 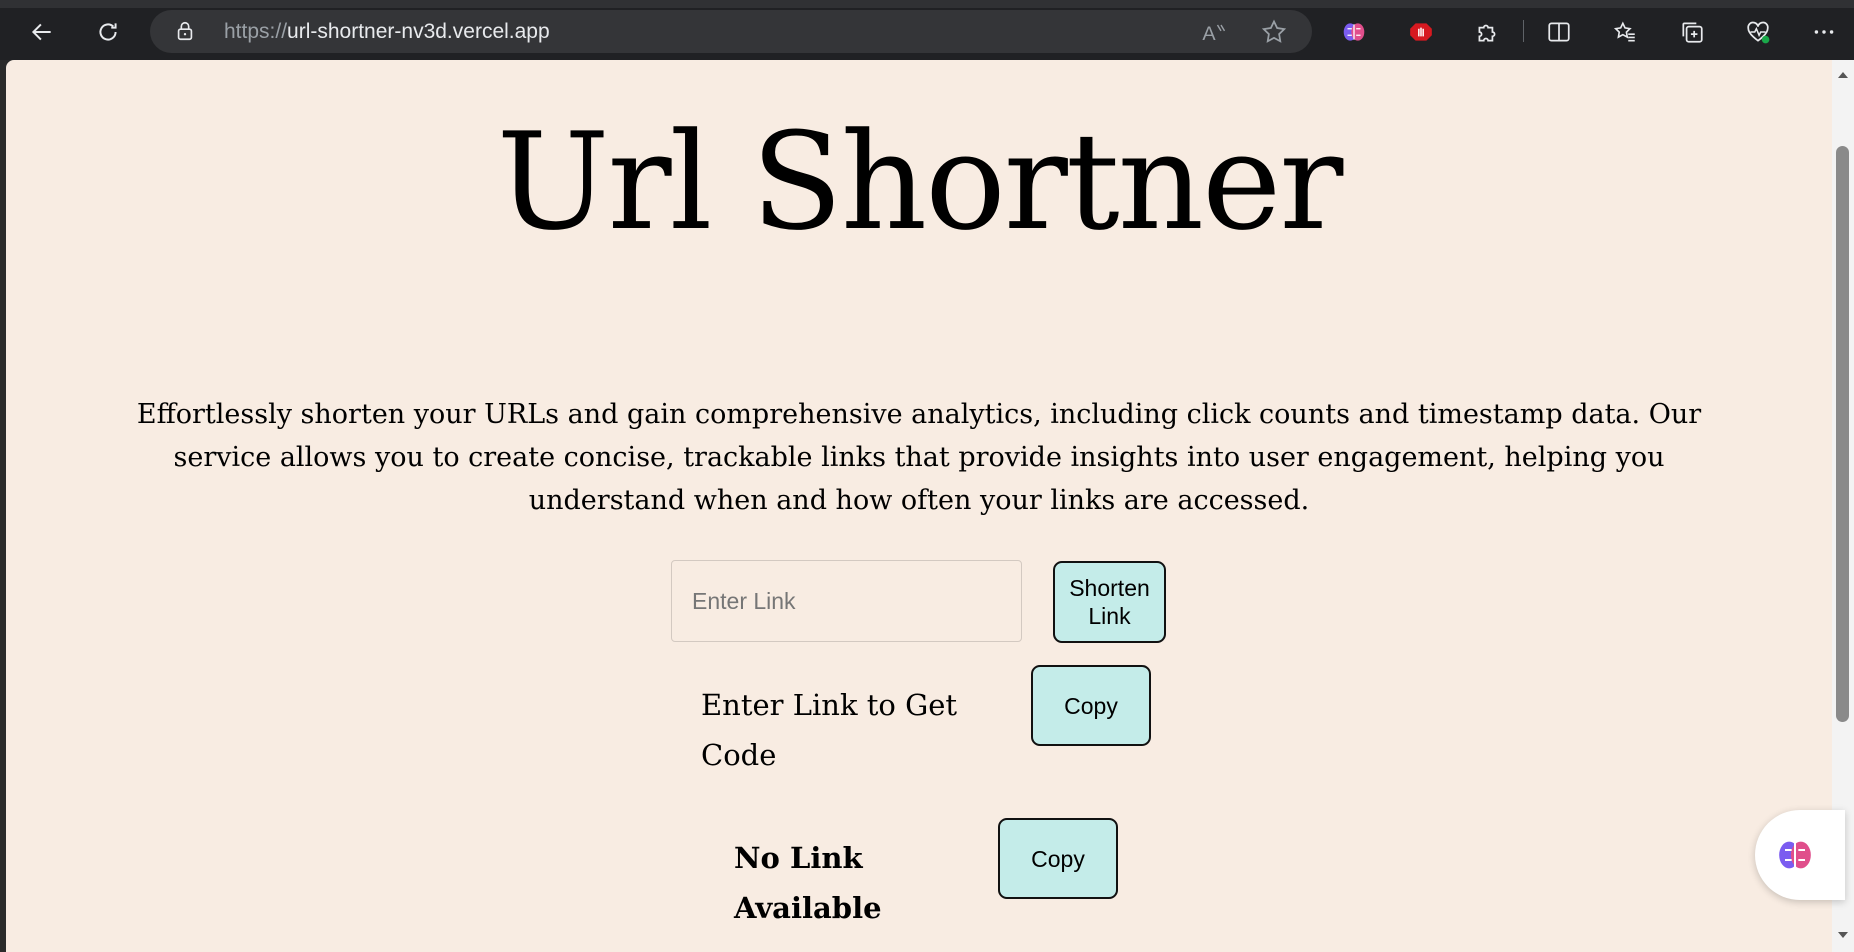 I want to click on short-code-label: Enter Link to Get Code, so click(x=829, y=730).